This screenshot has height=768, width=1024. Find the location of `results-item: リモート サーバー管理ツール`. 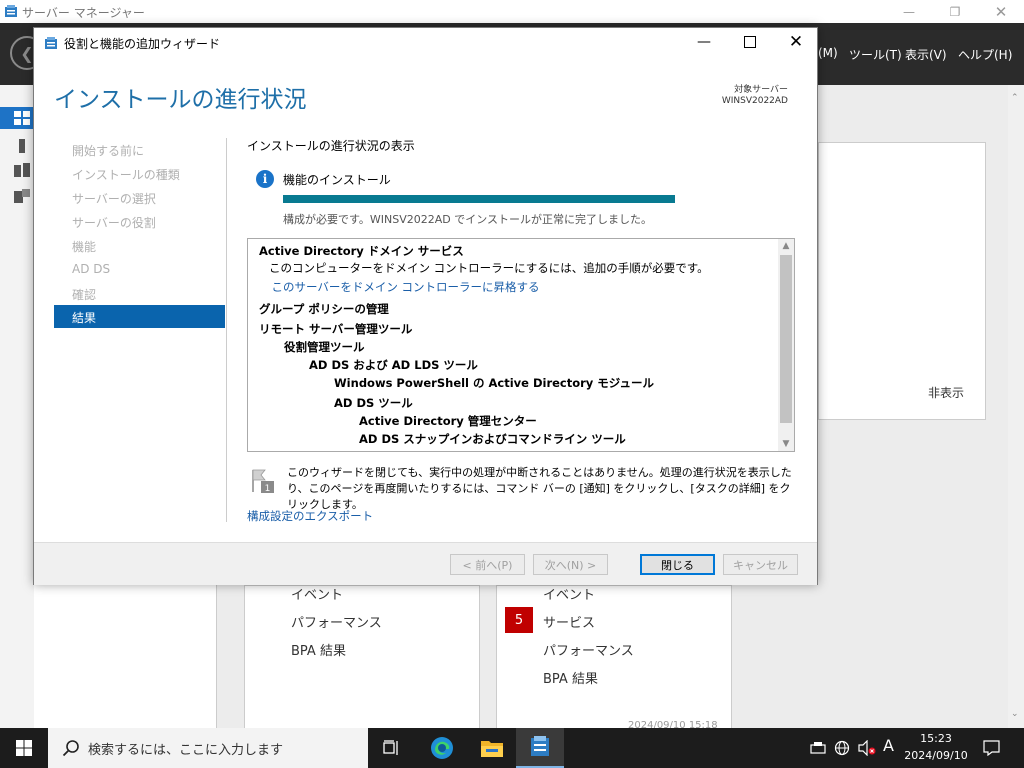

results-item: リモート サーバー管理ツール is located at coordinates (336, 329).